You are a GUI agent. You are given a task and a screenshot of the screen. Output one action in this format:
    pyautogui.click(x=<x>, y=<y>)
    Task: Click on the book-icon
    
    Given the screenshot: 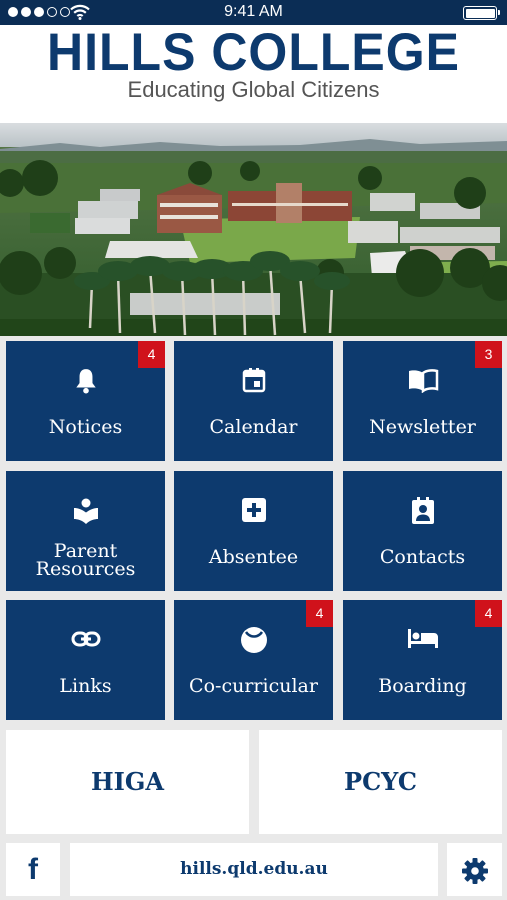 What is the action you would take?
    pyautogui.click(x=422, y=382)
    